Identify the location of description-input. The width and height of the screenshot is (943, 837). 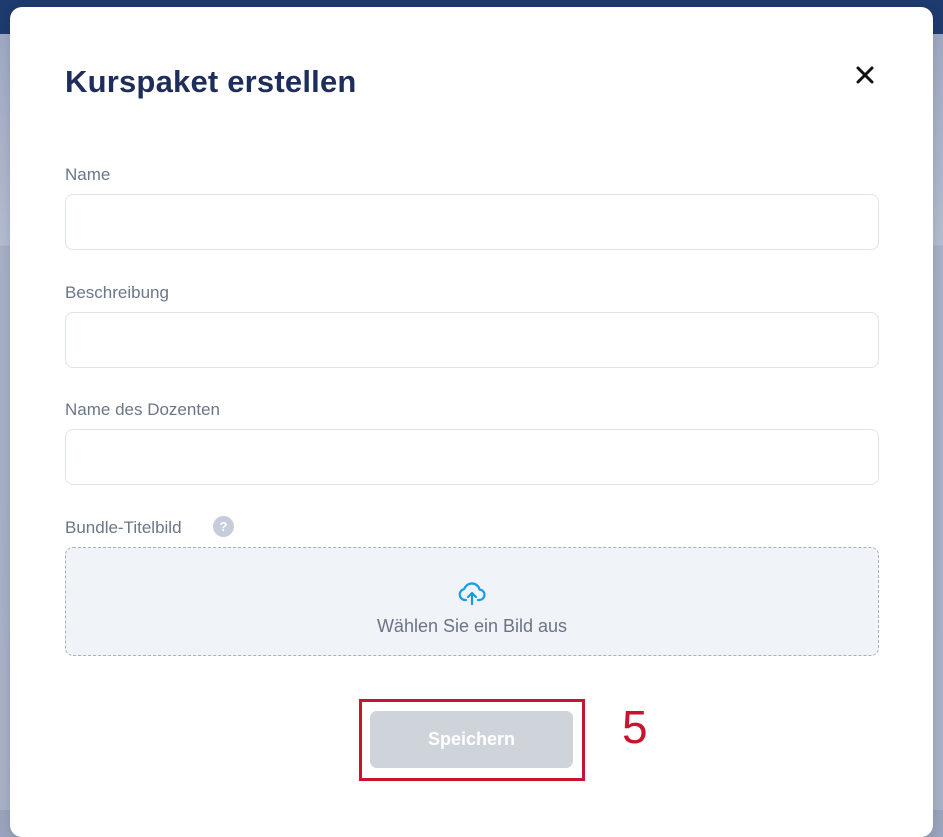
(472, 340).